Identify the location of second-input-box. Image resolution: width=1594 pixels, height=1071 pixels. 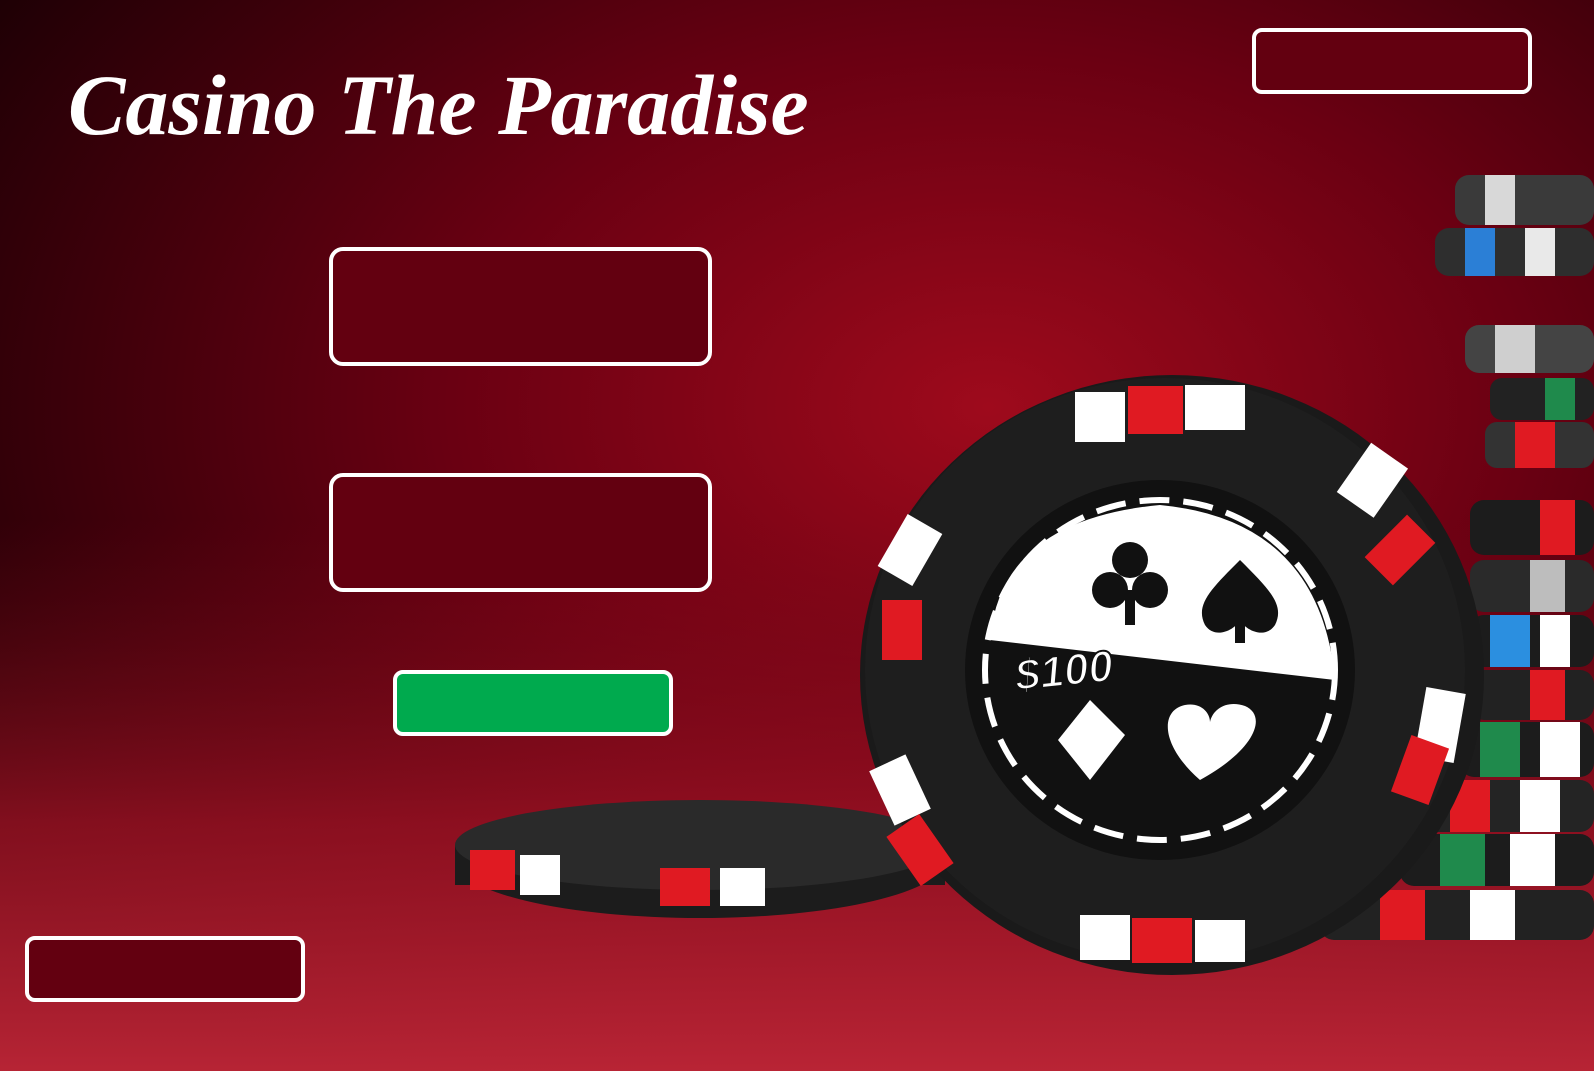
(520, 532).